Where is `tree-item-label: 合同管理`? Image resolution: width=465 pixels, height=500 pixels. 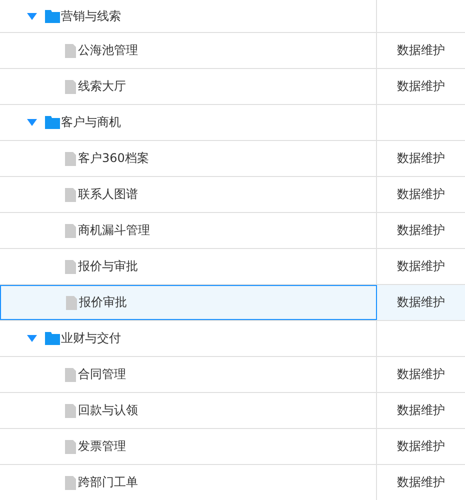 tree-item-label: 合同管理 is located at coordinates (102, 374).